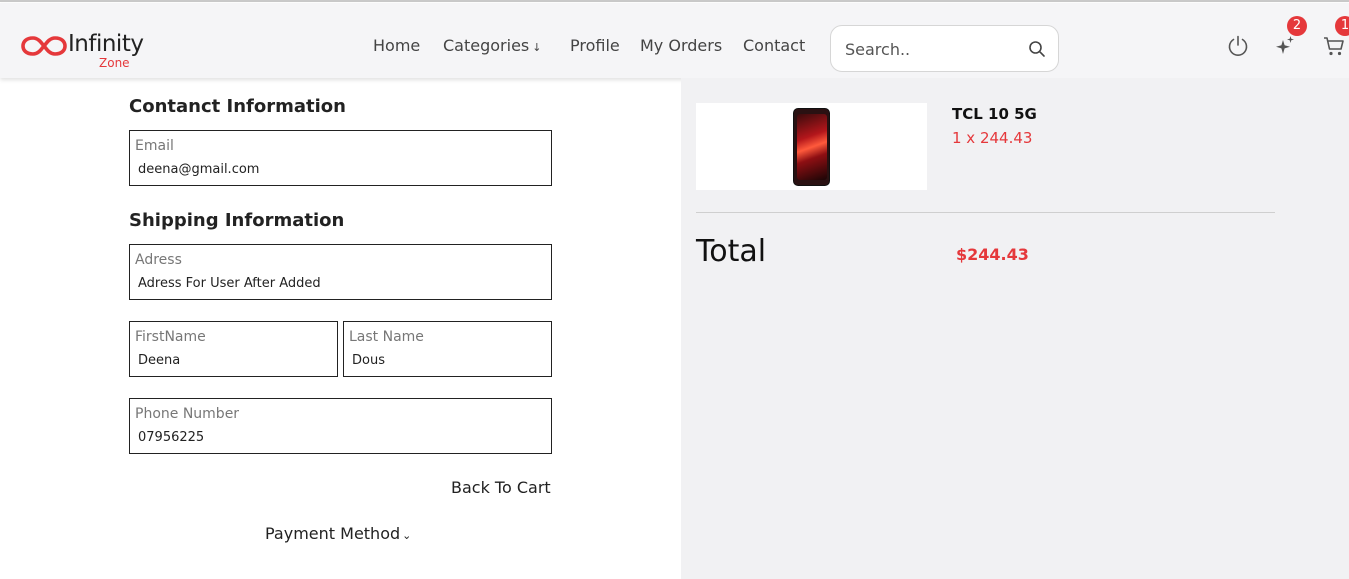 The width and height of the screenshot is (1349, 579). Describe the element at coordinates (1334, 46) in the screenshot. I see `cart-icon` at that location.